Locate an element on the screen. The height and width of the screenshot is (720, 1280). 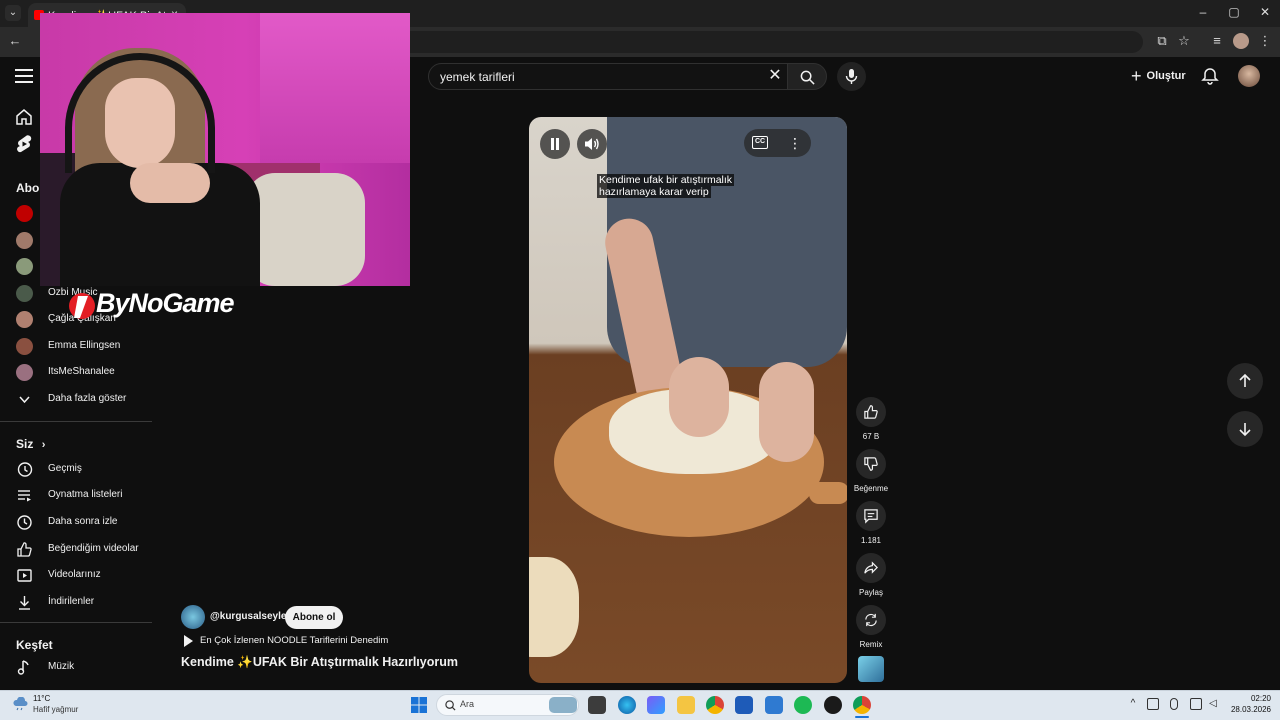
weather-description: Hafif yağmur is located at coordinates (56, 709).